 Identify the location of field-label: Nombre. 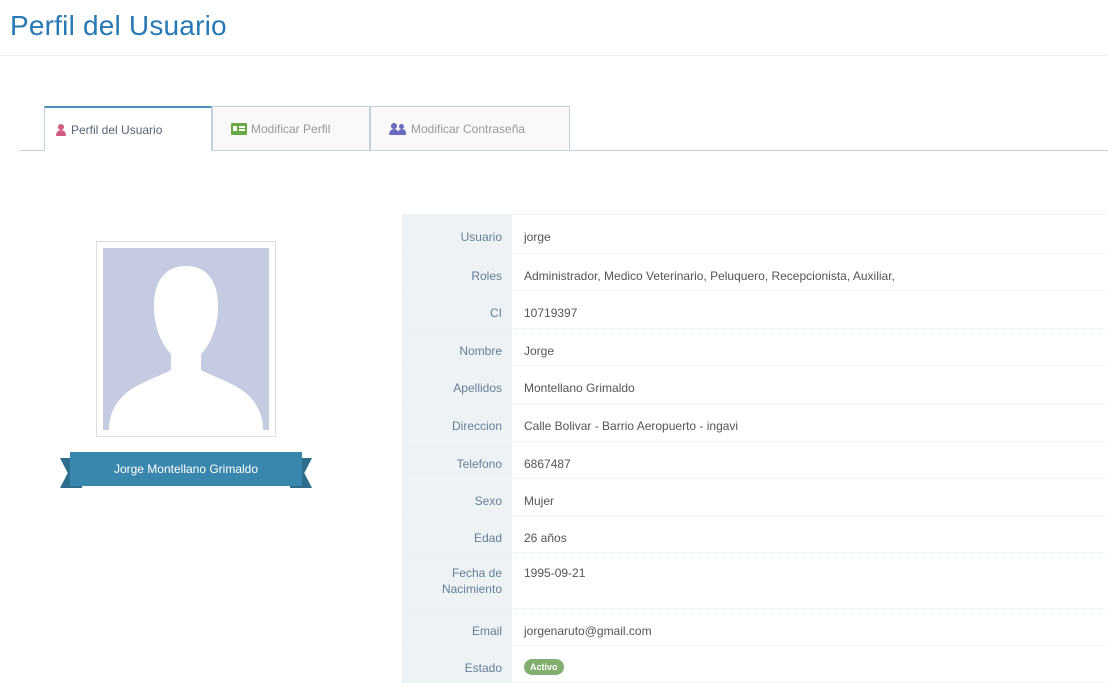
(457, 347).